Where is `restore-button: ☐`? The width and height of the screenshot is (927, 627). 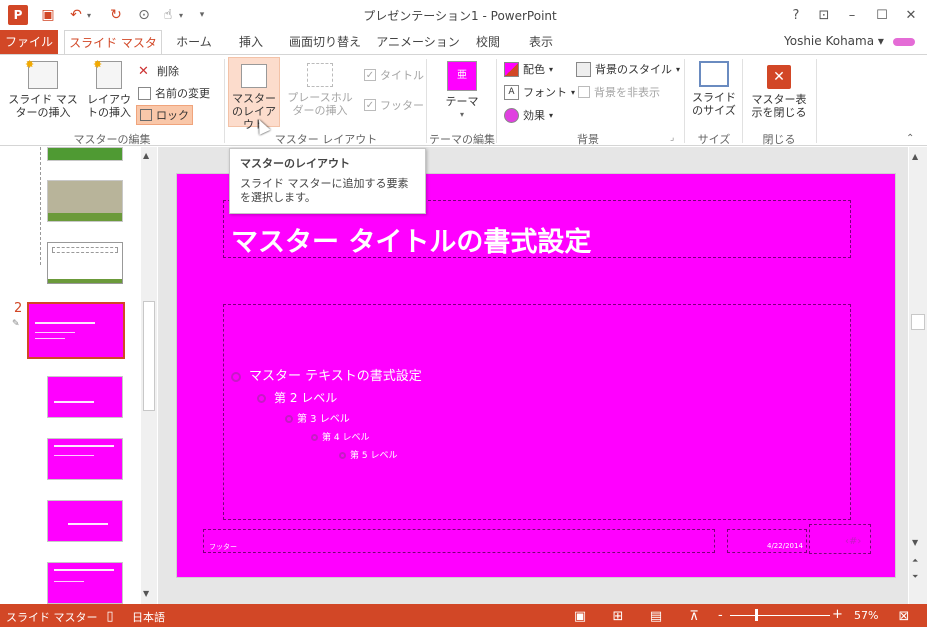 restore-button: ☐ is located at coordinates (882, 15).